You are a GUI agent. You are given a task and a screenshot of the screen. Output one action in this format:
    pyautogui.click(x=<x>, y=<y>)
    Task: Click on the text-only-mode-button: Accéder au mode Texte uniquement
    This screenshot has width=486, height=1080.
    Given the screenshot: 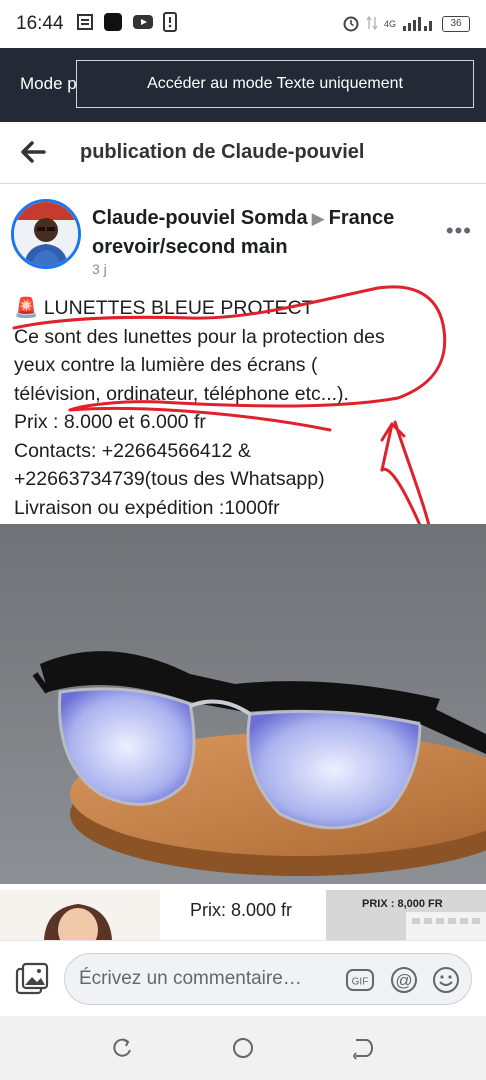 What is the action you would take?
    pyautogui.click(x=275, y=84)
    